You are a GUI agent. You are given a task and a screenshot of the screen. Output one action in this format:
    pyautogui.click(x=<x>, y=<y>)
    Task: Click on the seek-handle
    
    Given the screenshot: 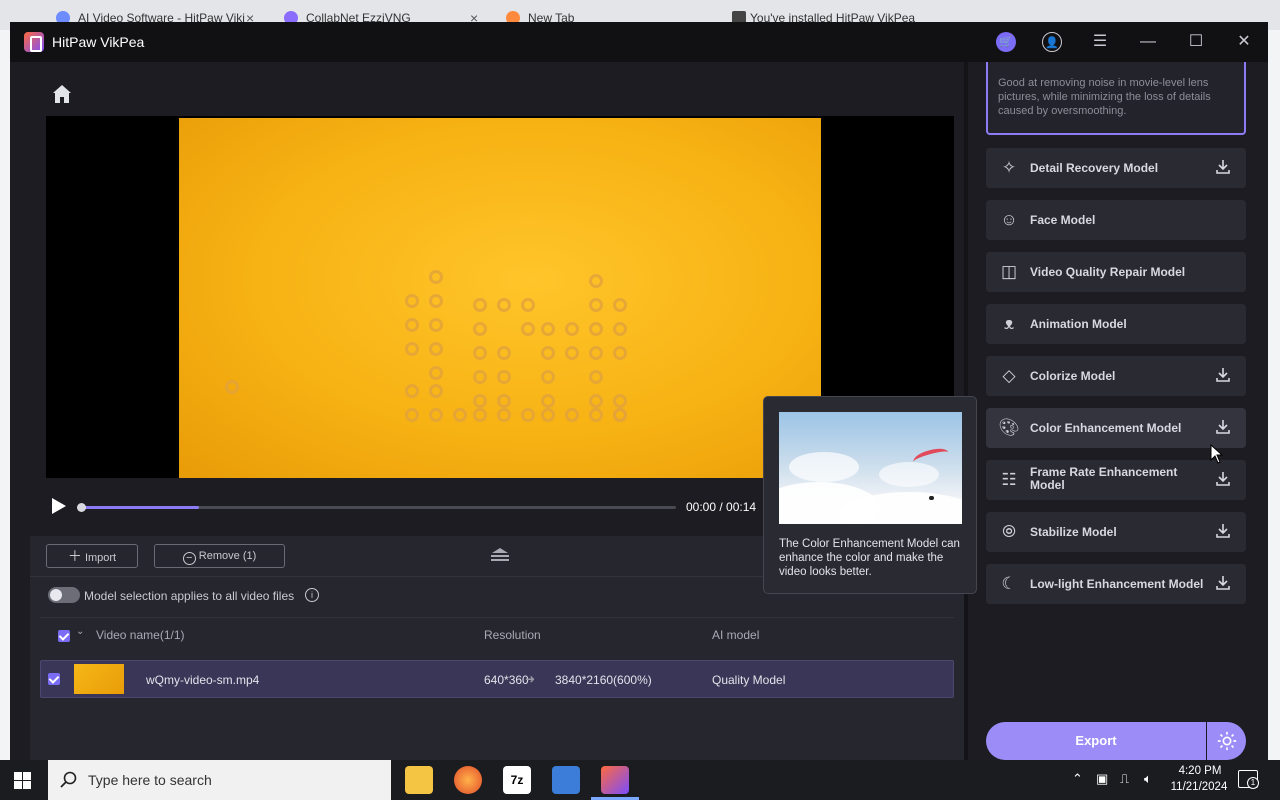 What is the action you would take?
    pyautogui.click(x=81, y=507)
    